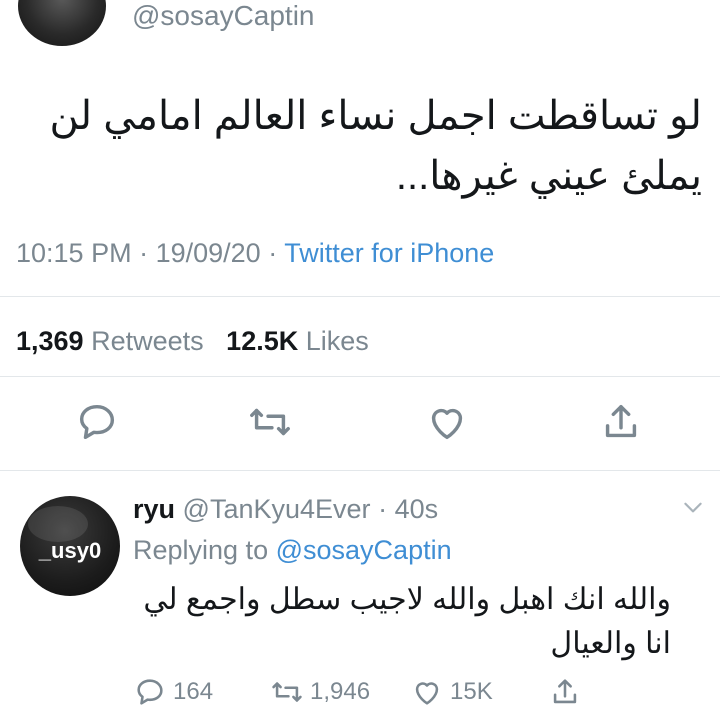  What do you see at coordinates (471, 691) in the screenshot?
I see `reply-like-count: 15K` at bounding box center [471, 691].